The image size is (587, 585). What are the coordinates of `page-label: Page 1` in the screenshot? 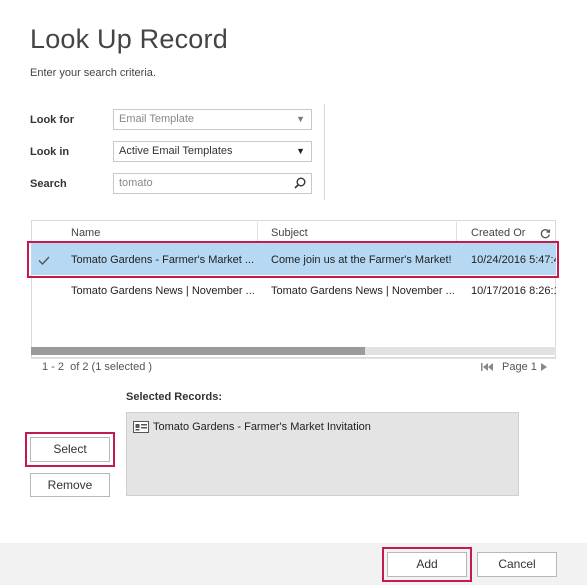 It's located at (519, 367).